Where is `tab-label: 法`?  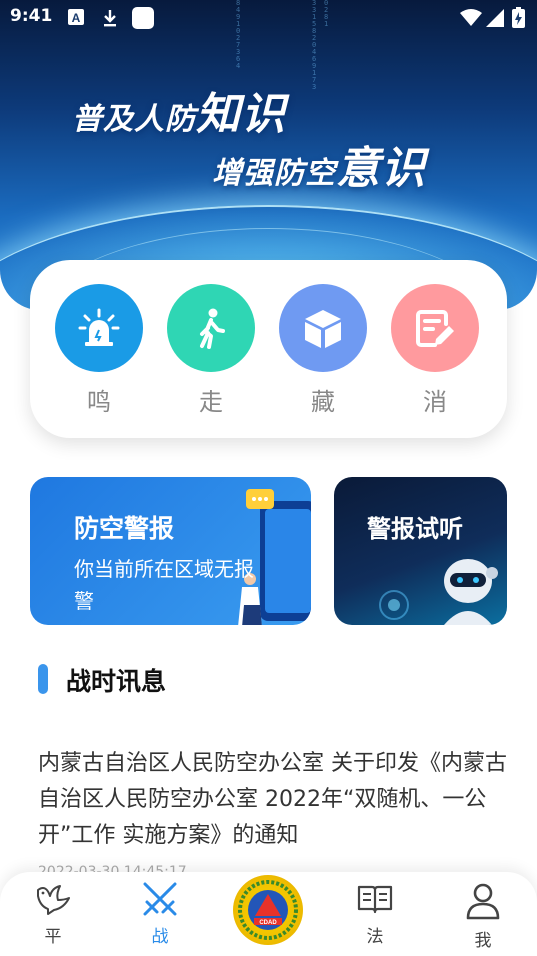
tab-label: 法 is located at coordinates (375, 937).